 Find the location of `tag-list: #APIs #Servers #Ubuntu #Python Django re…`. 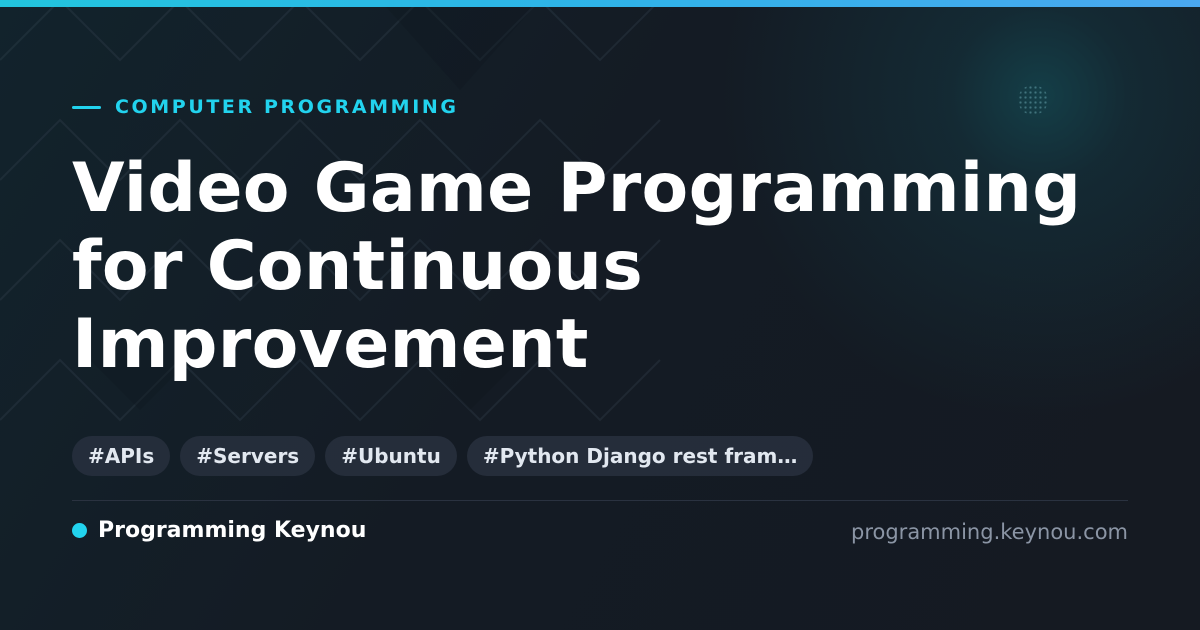

tag-list: #APIs #Servers #Ubuntu #Python Django re… is located at coordinates (443, 456).